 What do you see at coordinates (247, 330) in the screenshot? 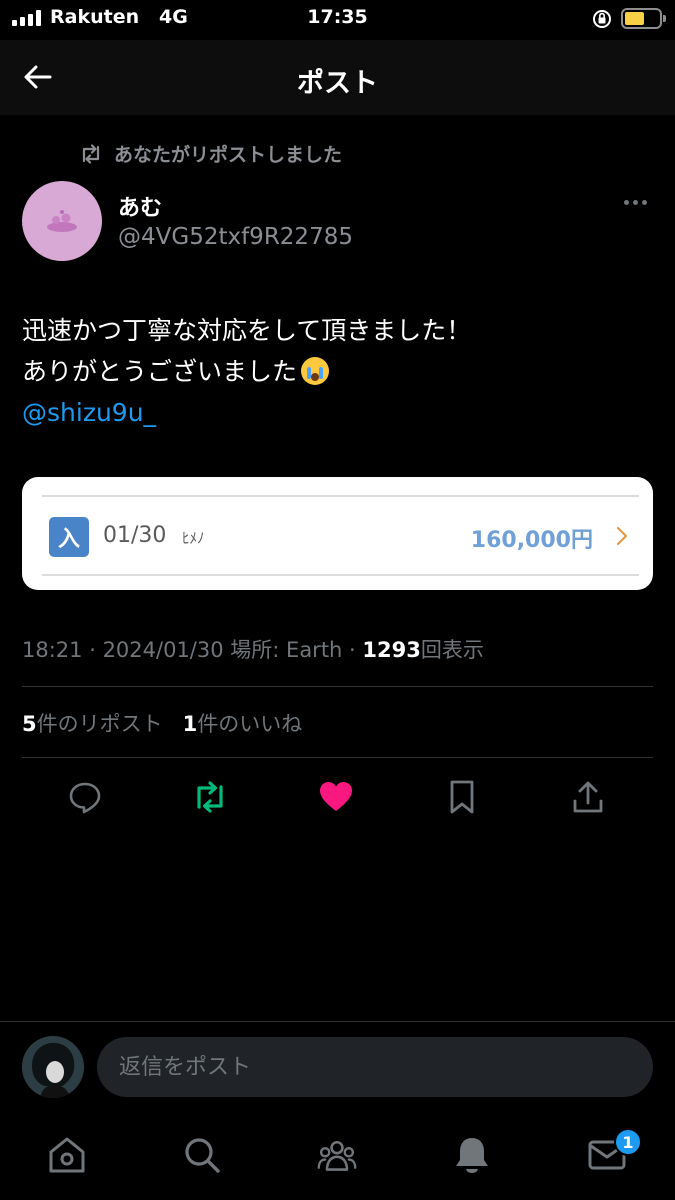
I see `post-text-line: 迅速かつ丁寧な対応をして頂きました！` at bounding box center [247, 330].